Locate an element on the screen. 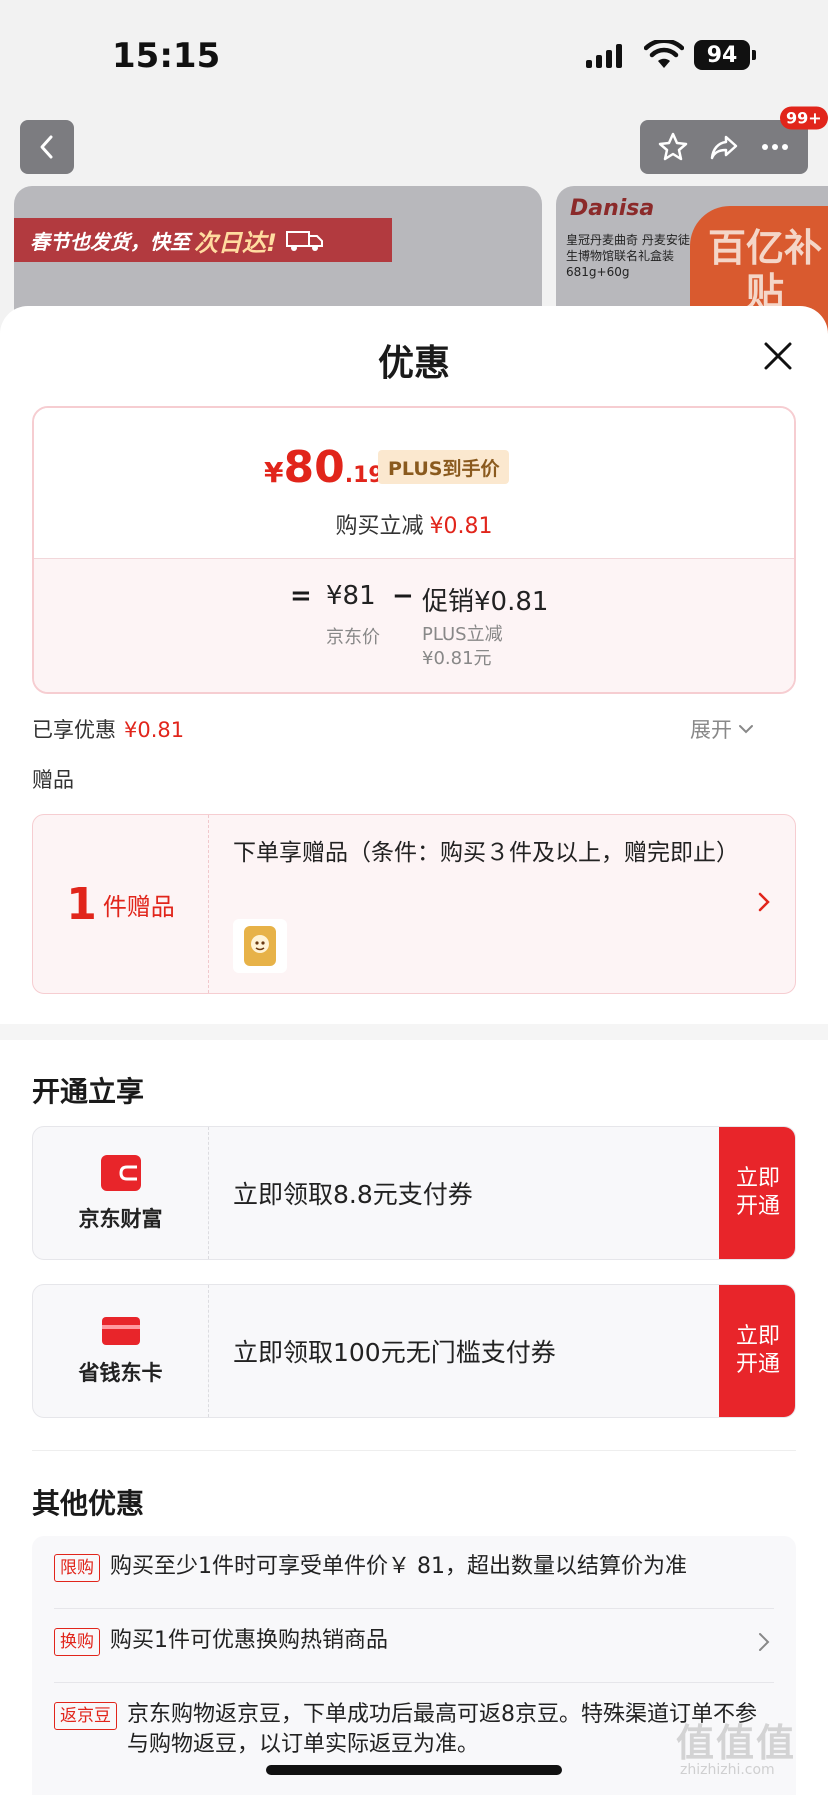  jd-price-label: 京东价 is located at coordinates (353, 637).